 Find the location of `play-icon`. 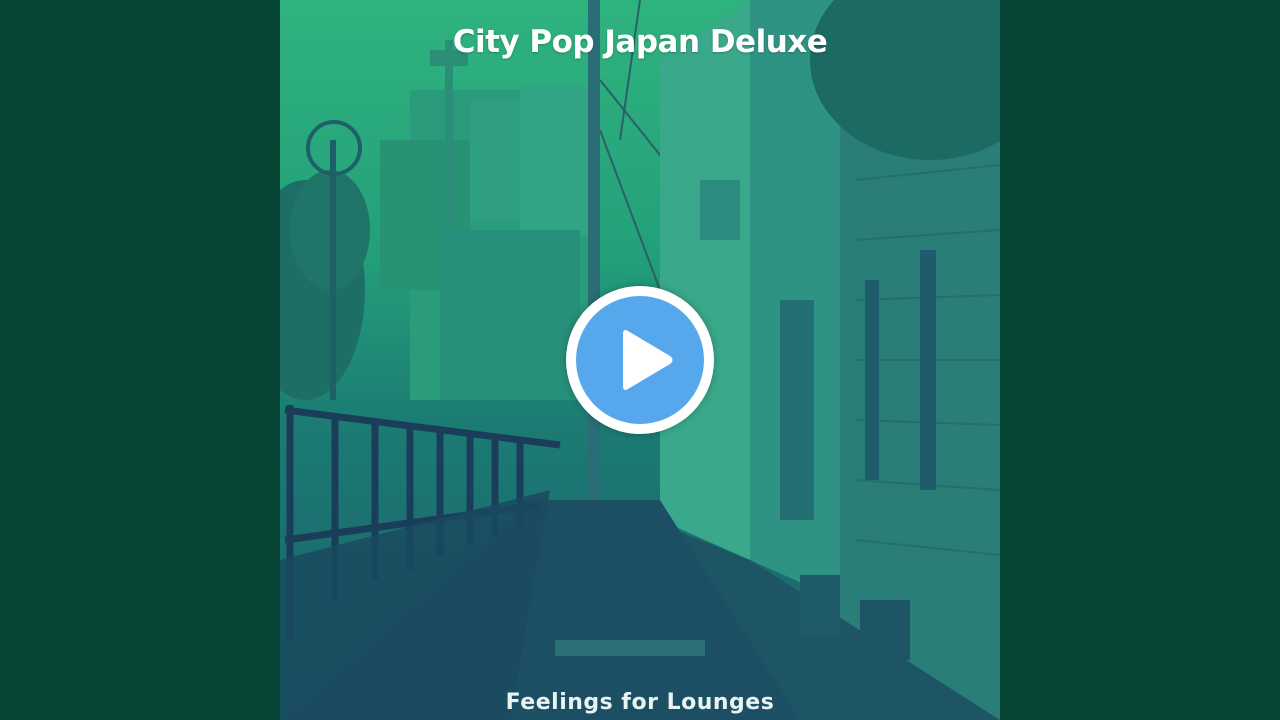

play-icon is located at coordinates (648, 360).